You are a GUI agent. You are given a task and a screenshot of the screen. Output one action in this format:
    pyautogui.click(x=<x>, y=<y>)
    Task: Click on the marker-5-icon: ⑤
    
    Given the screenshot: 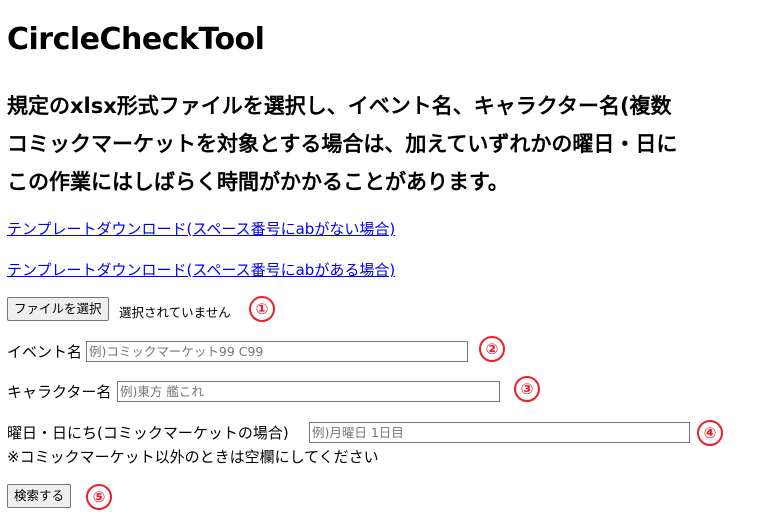 What is the action you would take?
    pyautogui.click(x=99, y=497)
    